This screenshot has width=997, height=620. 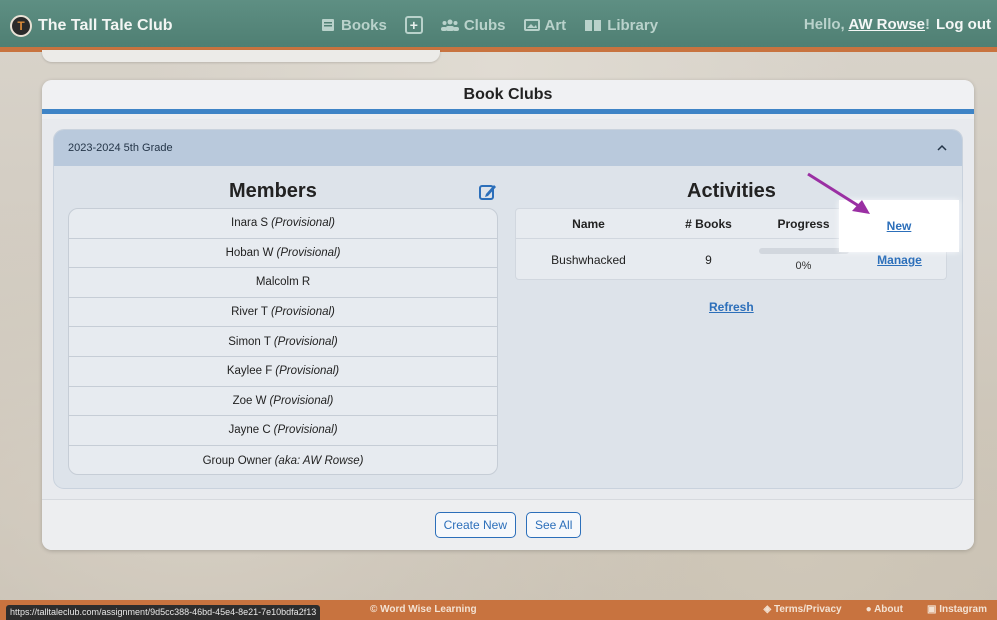 I want to click on list-item: Malcolm R, so click(x=283, y=283).